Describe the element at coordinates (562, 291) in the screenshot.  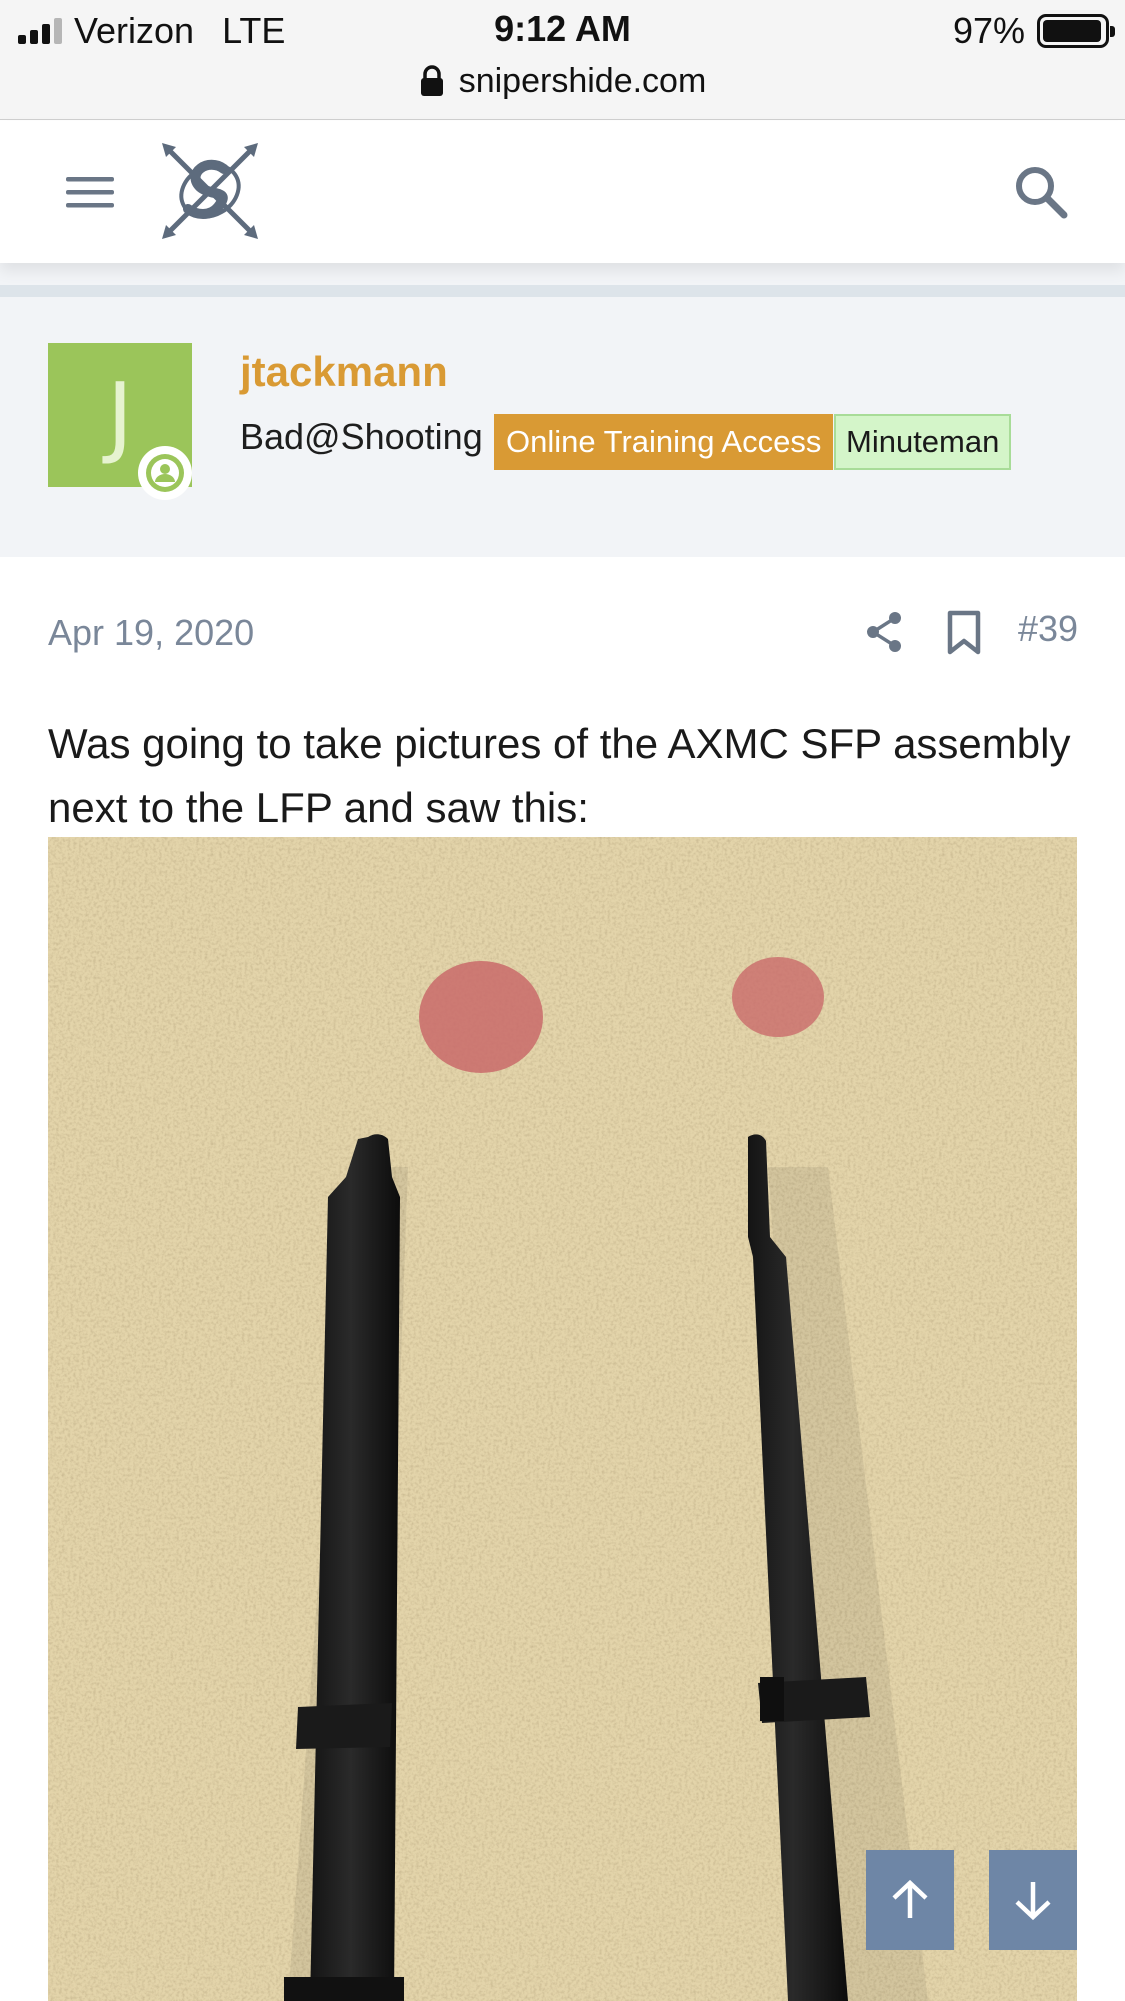
I see `divider` at that location.